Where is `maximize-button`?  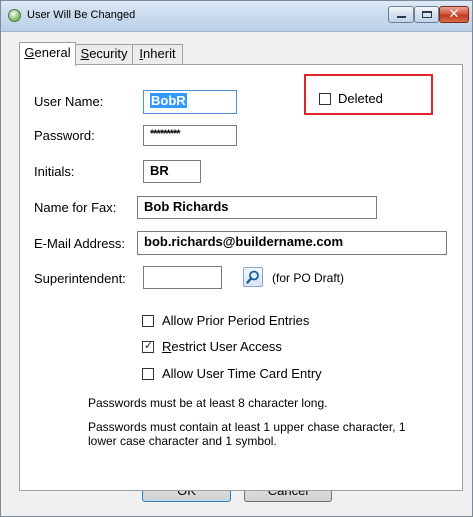
maximize-button is located at coordinates (426, 14).